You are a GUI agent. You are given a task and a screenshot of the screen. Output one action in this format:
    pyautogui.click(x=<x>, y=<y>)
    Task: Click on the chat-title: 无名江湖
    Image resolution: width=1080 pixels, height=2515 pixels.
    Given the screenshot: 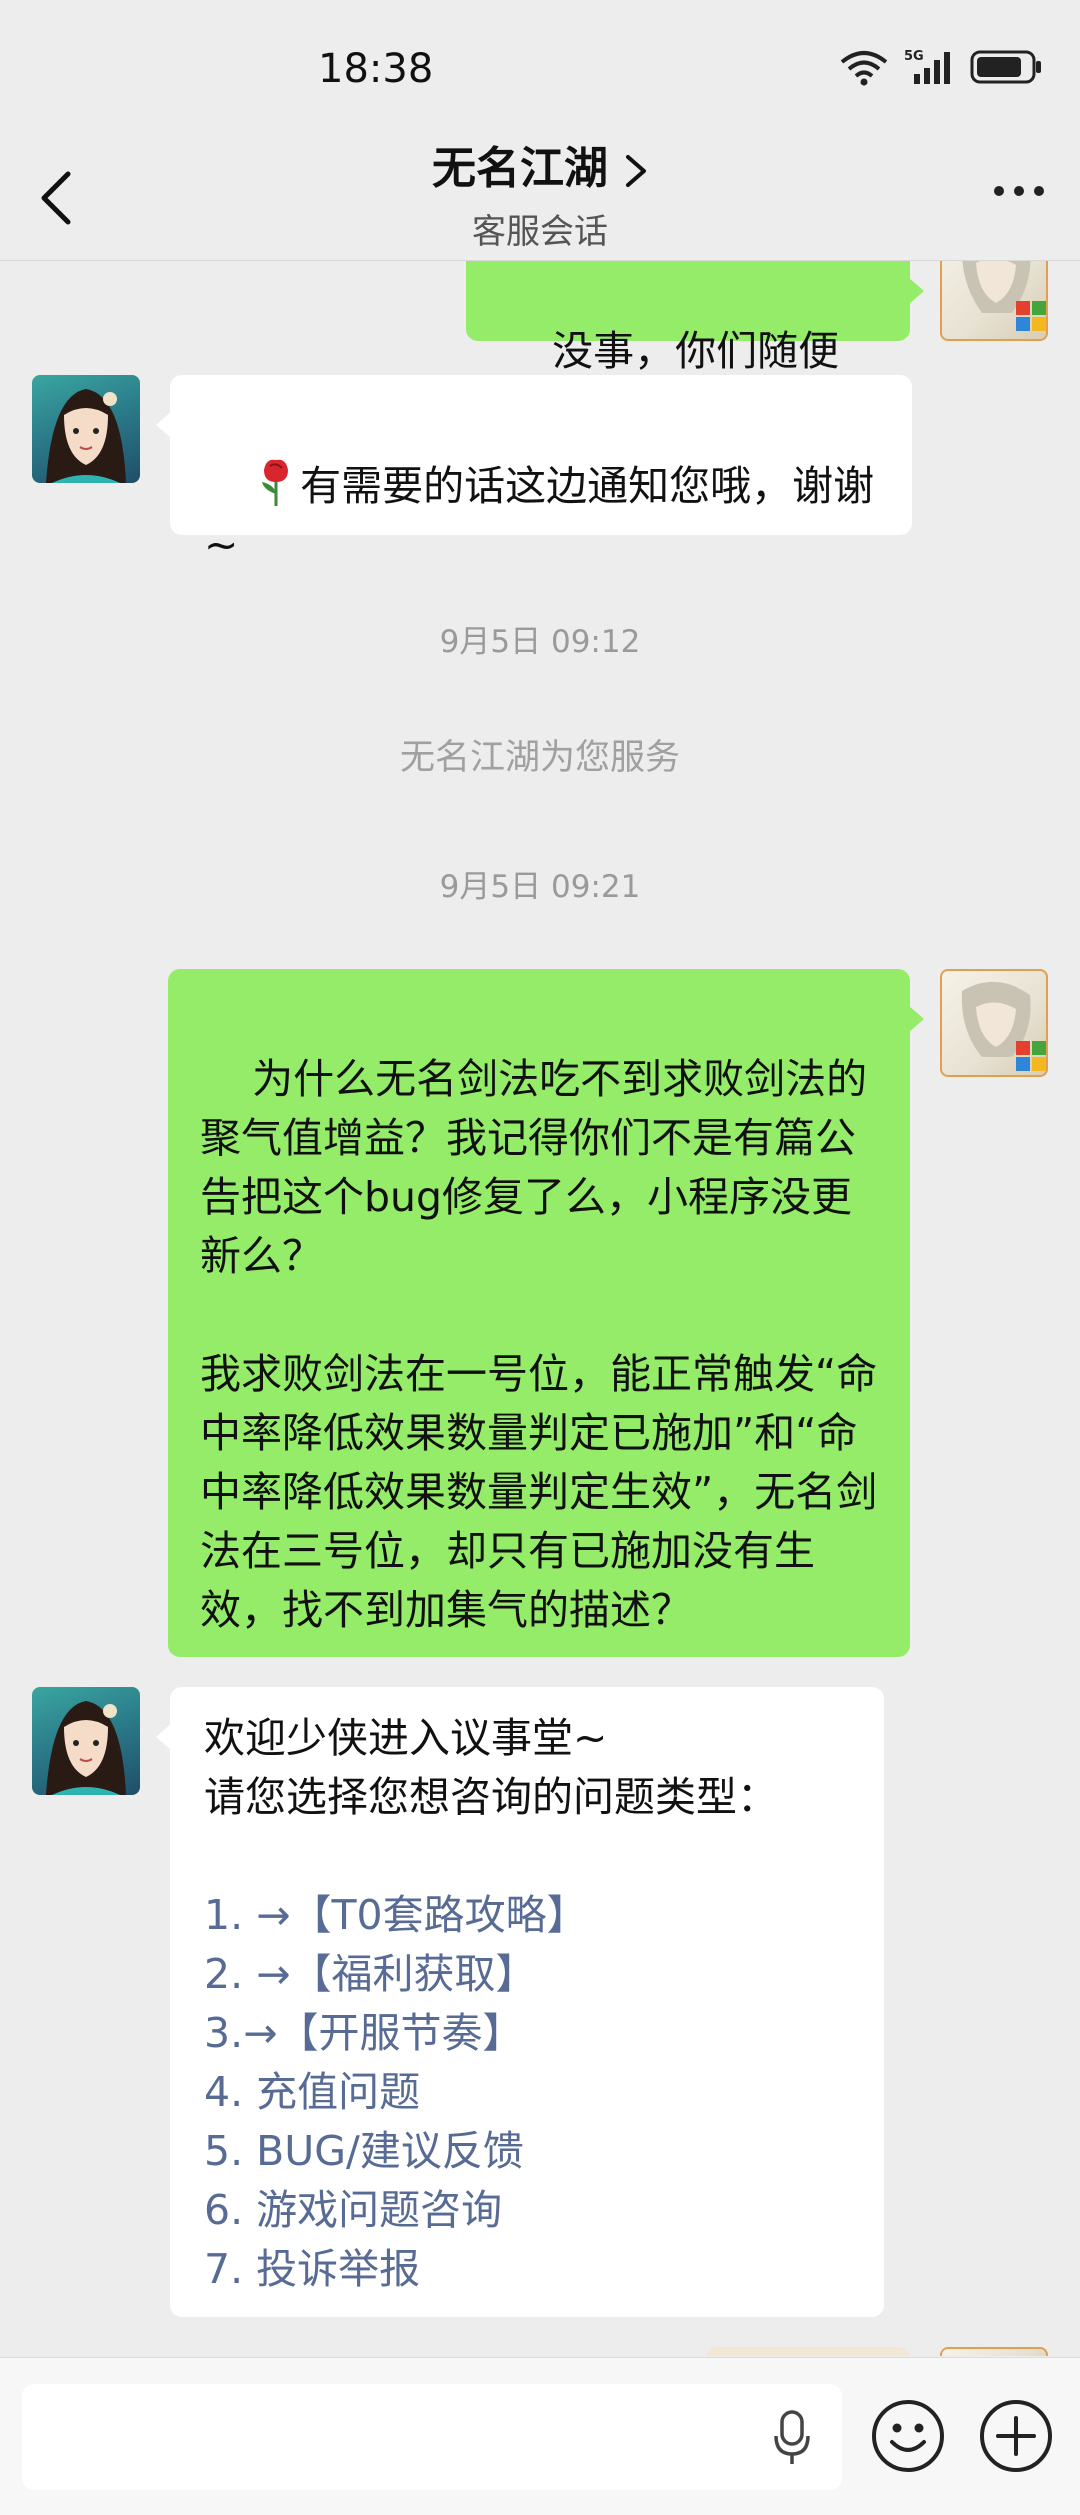 What is the action you would take?
    pyautogui.click(x=540, y=164)
    